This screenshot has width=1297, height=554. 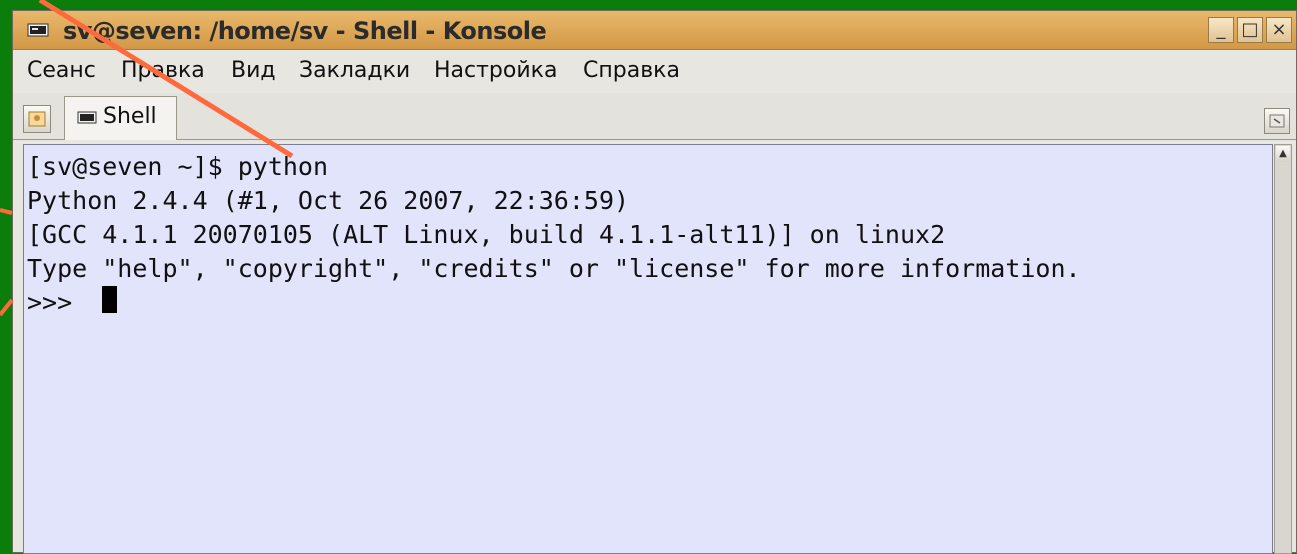 What do you see at coordinates (1283, 349) in the screenshot?
I see `vertical-scrollbar: ▲` at bounding box center [1283, 349].